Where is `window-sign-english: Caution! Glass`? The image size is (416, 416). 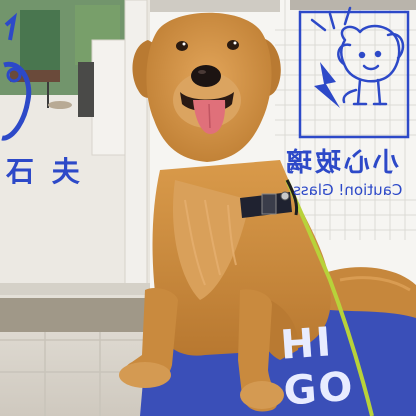
window-sign-english: Caution! Glass is located at coordinates (348, 190).